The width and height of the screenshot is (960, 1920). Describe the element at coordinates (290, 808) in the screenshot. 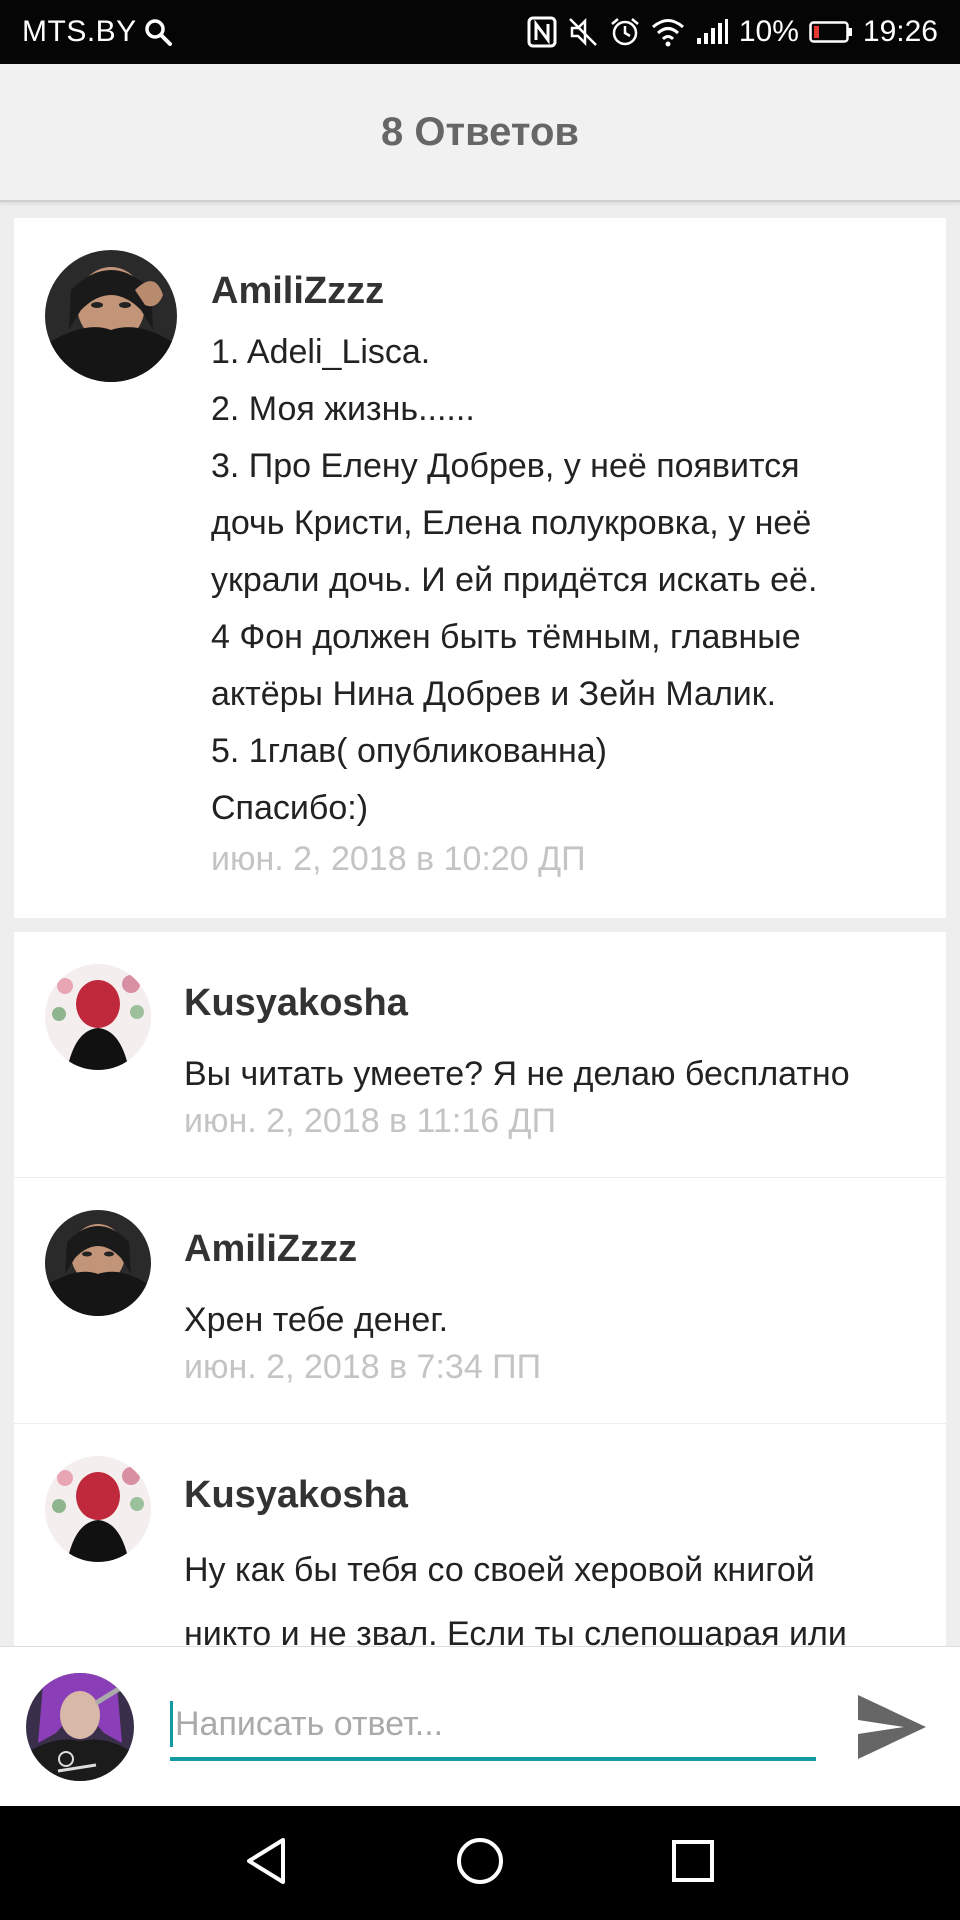

I see `comment-line: Спасибо:)` at that location.